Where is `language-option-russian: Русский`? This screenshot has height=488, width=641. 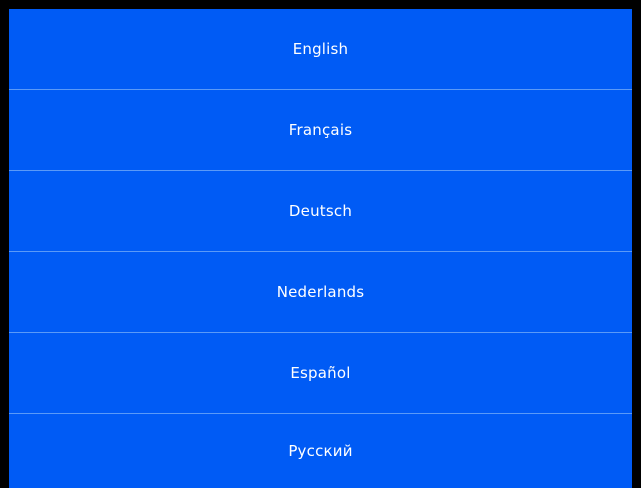 language-option-russian: Русский is located at coordinates (320, 451).